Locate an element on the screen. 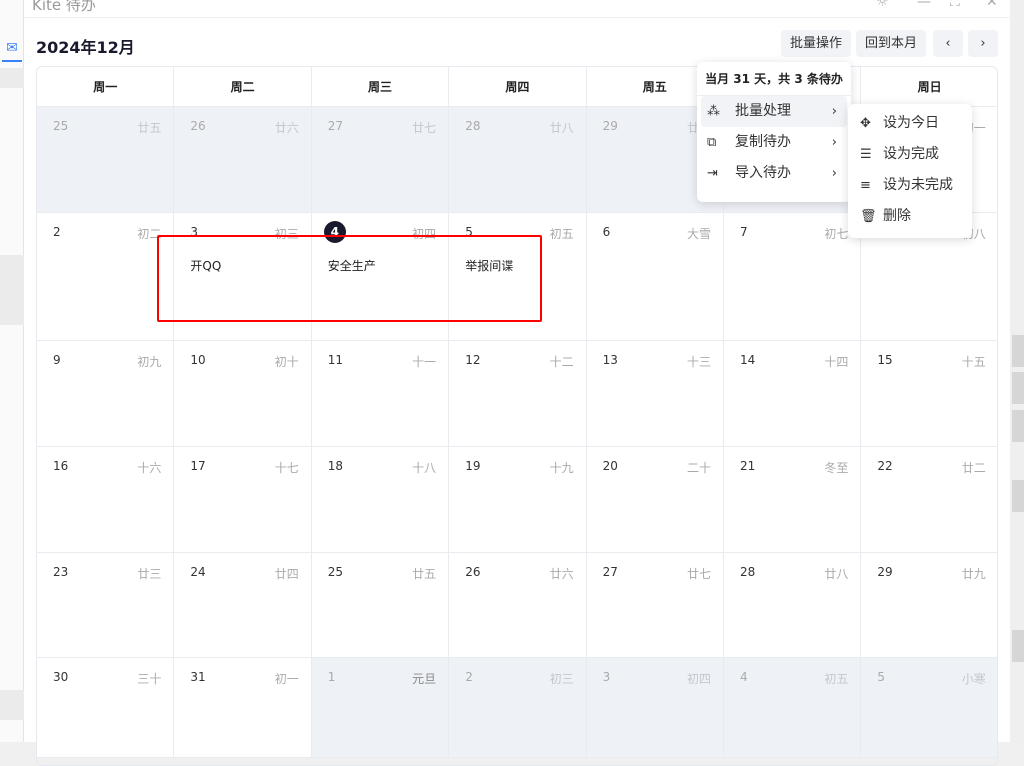 The height and width of the screenshot is (766, 1024). lunar-date: 廿五 is located at coordinates (149, 128).